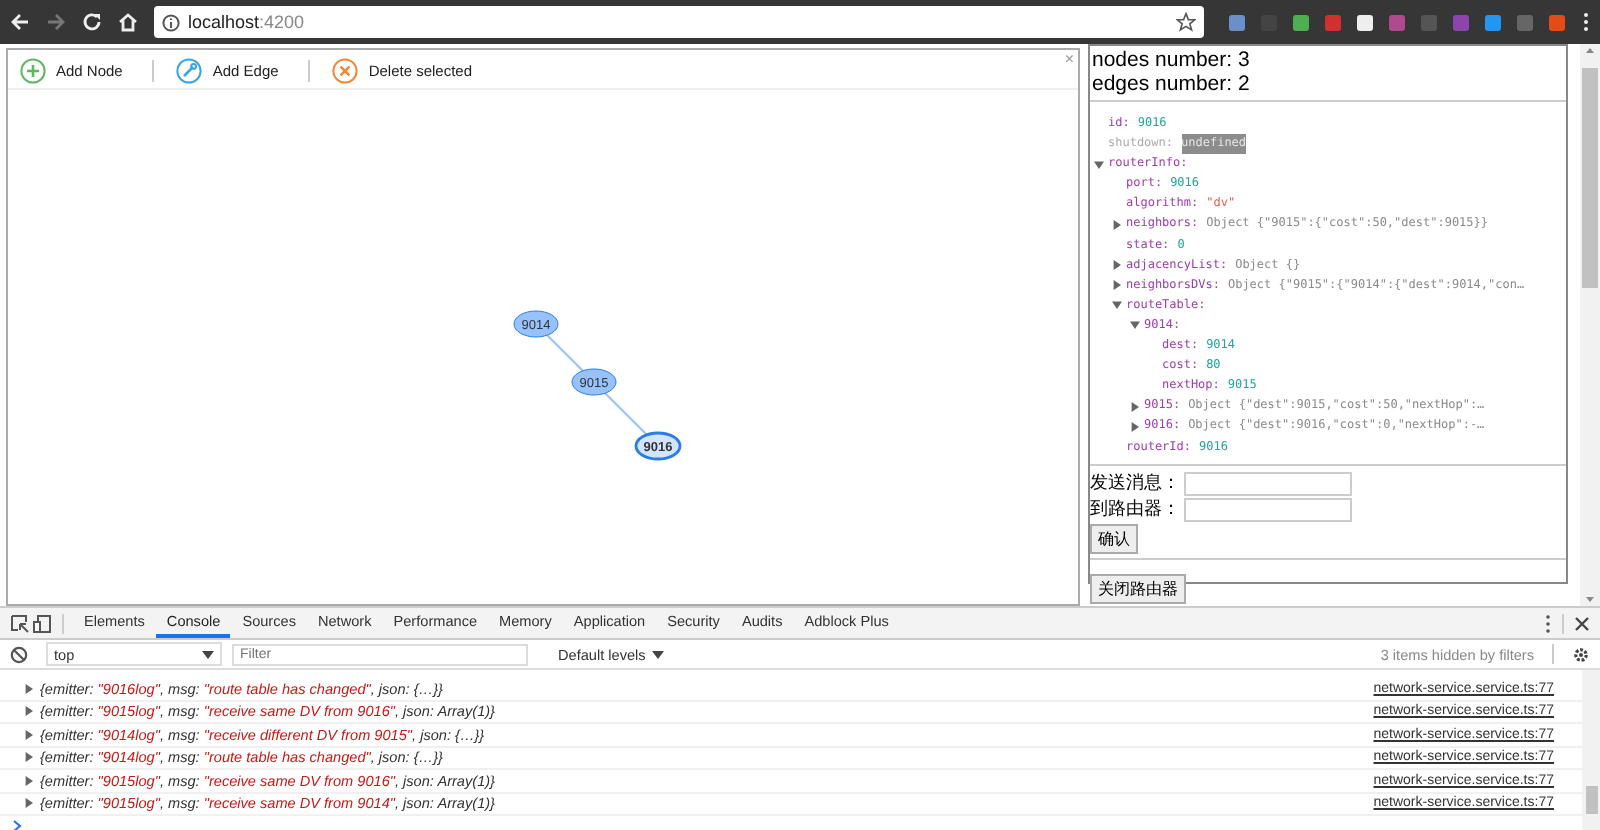  What do you see at coordinates (1138, 588) in the screenshot?
I see `shutdown-button: 关闭路由器` at bounding box center [1138, 588].